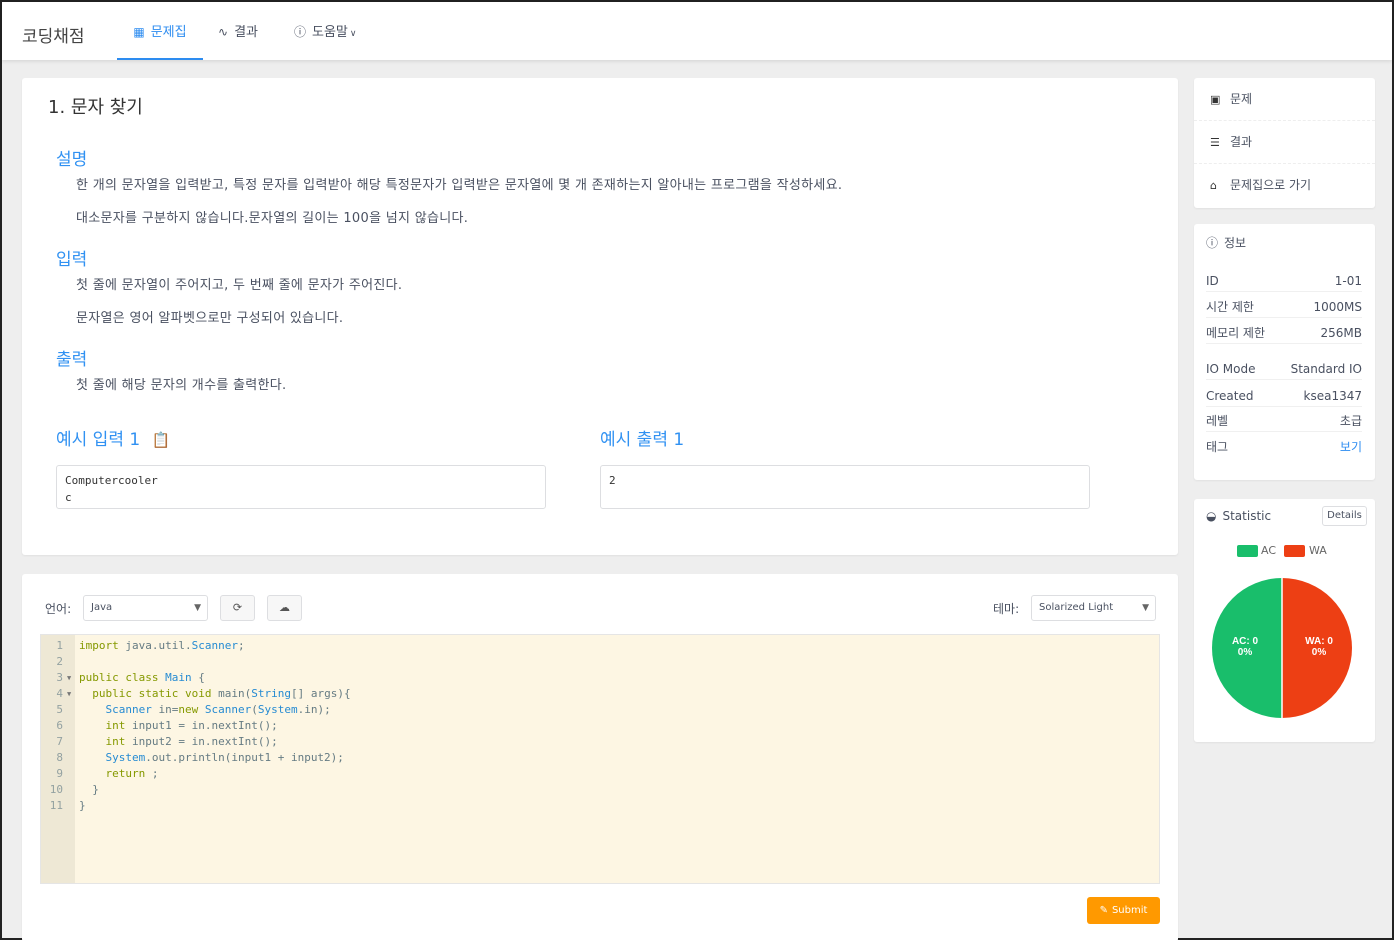 This screenshot has width=1394, height=940. I want to click on top-navbar: 코딩채점 ▦ 문제집 ∿ 결과 ⓘ 도움말 ∨, so click(697, 31).